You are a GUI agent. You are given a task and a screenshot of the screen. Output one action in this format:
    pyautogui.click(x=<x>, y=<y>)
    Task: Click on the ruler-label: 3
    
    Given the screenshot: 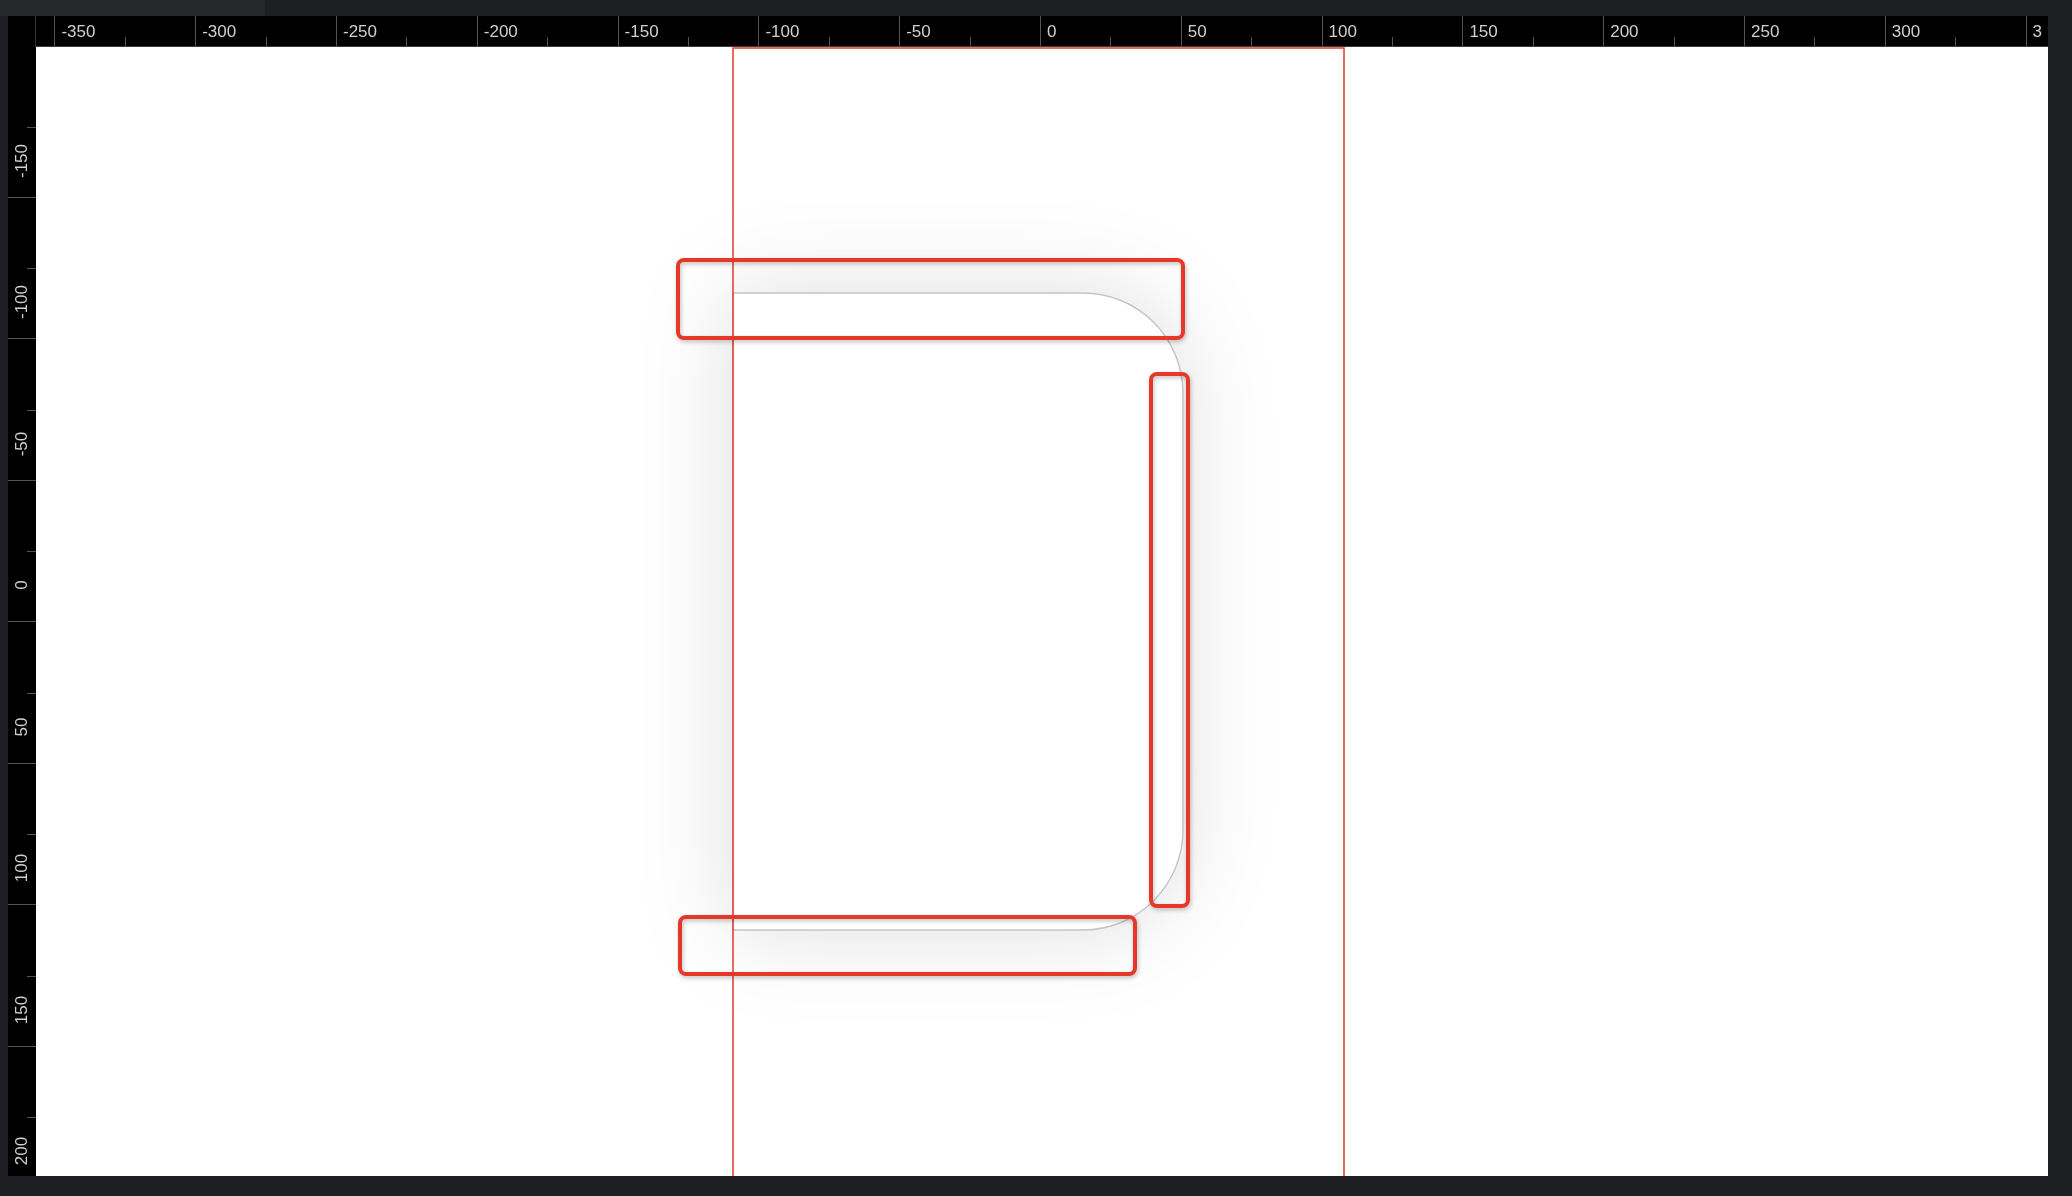 What is the action you would take?
    pyautogui.click(x=2037, y=32)
    